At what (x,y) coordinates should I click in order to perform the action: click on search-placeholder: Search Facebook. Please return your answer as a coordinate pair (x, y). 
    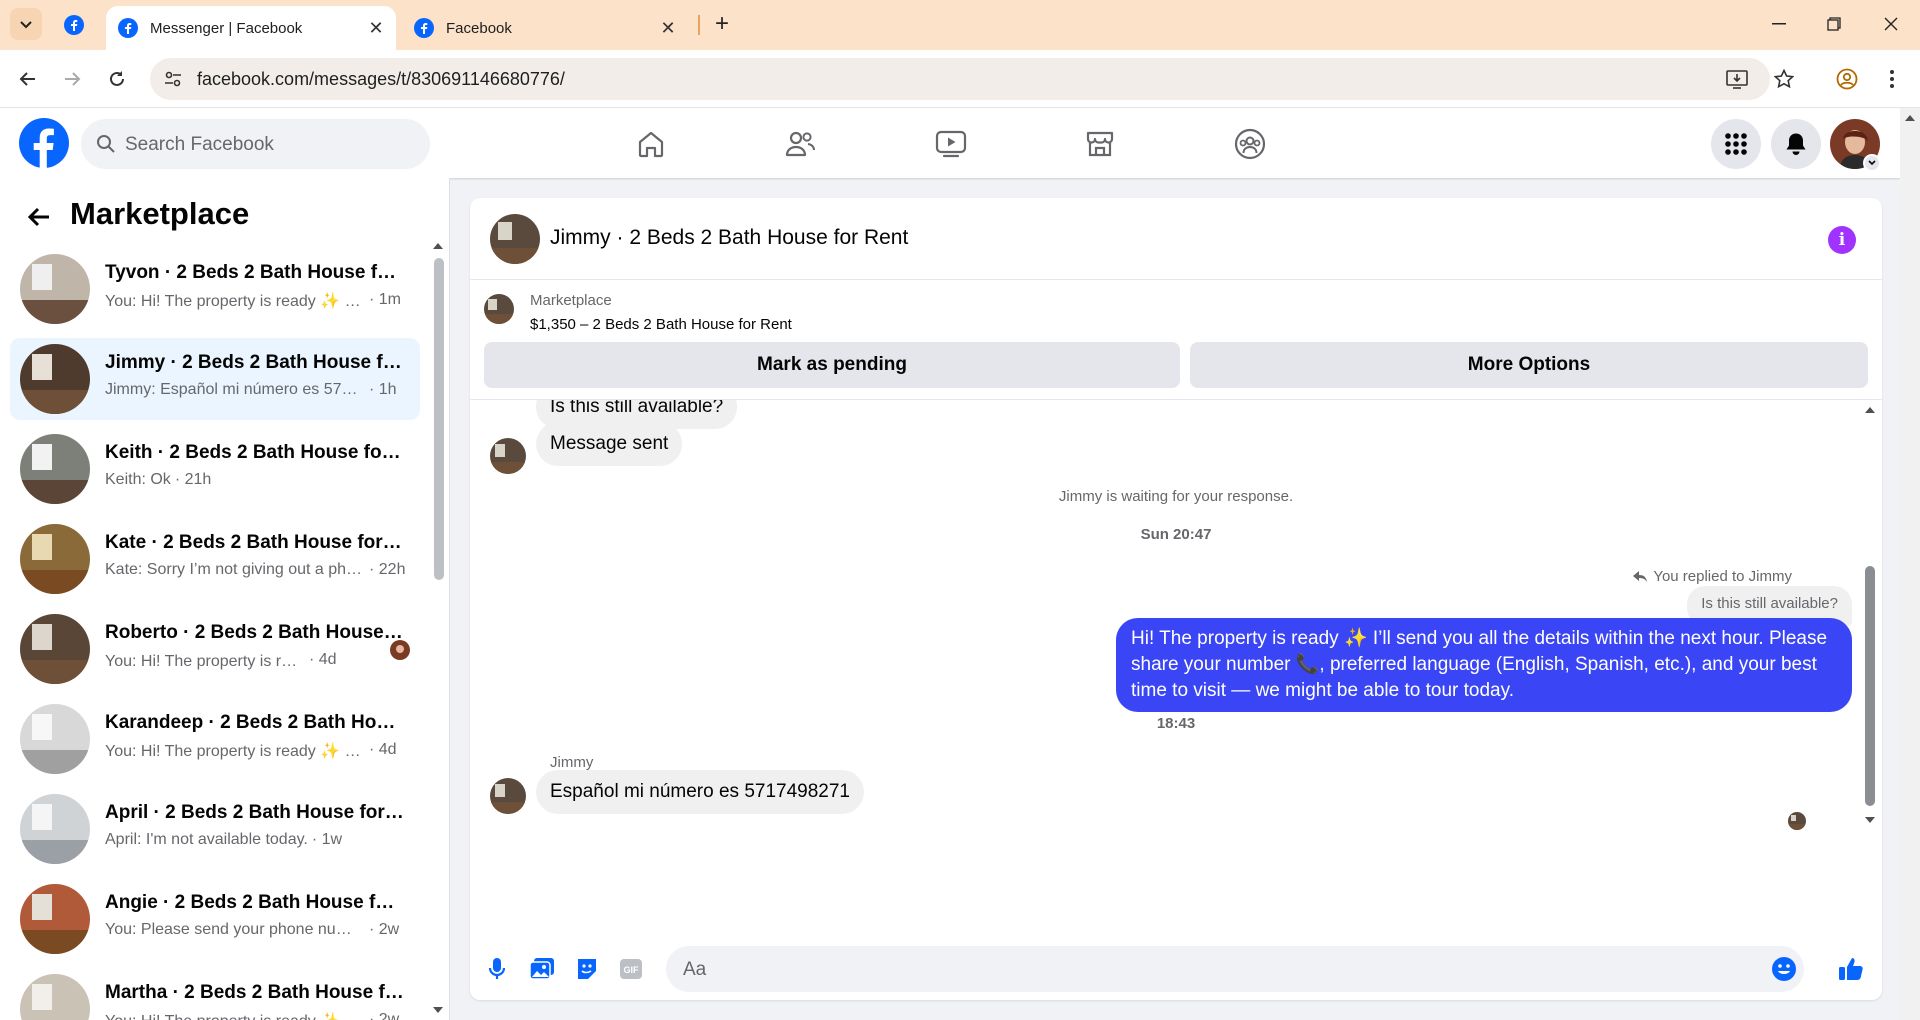
    Looking at the image, I should click on (199, 144).